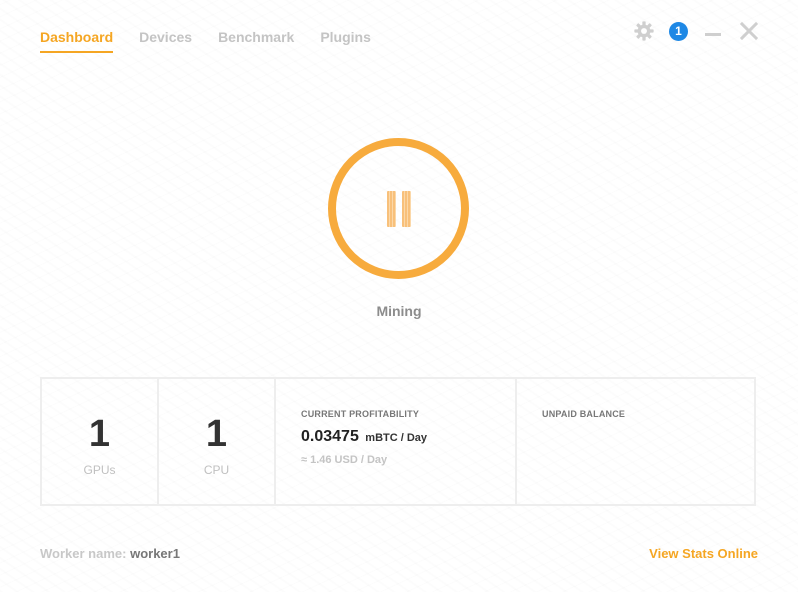 The image size is (798, 592). Describe the element at coordinates (155, 553) in the screenshot. I see `worker-name-value: worker1` at that location.